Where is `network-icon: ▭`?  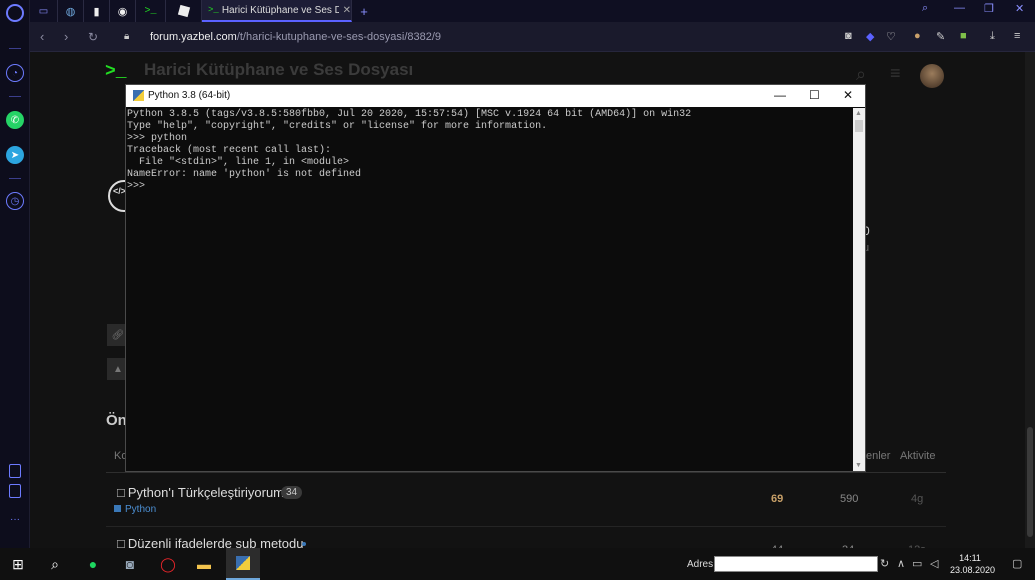
network-icon: ▭ is located at coordinates (917, 563).